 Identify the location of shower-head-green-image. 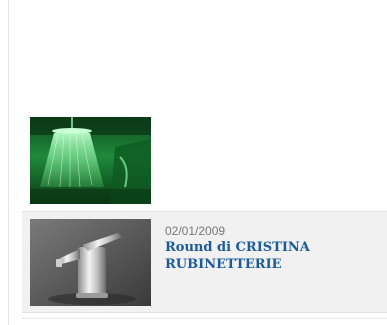
(90, 160).